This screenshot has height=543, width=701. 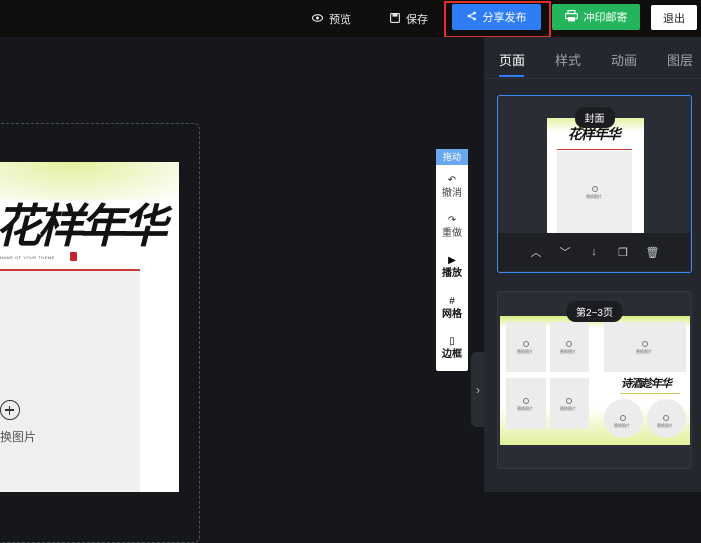 What do you see at coordinates (452, 314) in the screenshot?
I see `grid-label: 网格` at bounding box center [452, 314].